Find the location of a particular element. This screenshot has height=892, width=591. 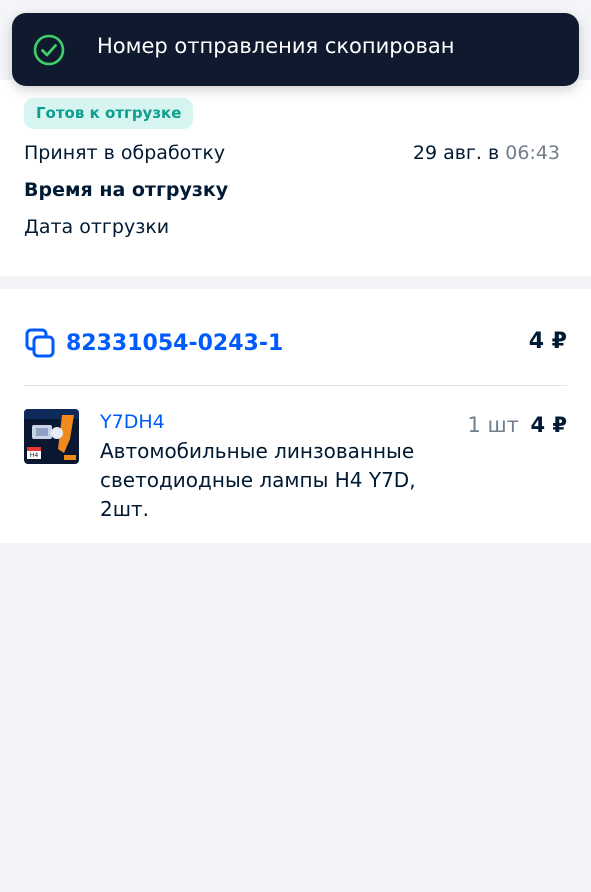

accepted-time: 06:43 is located at coordinates (532, 153).